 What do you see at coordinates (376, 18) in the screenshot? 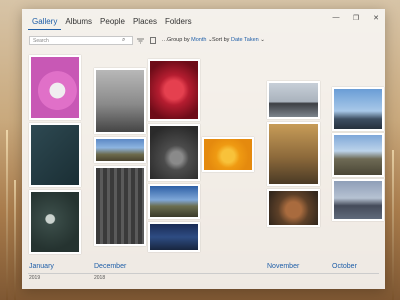
I see `close-button: ✕` at bounding box center [376, 18].